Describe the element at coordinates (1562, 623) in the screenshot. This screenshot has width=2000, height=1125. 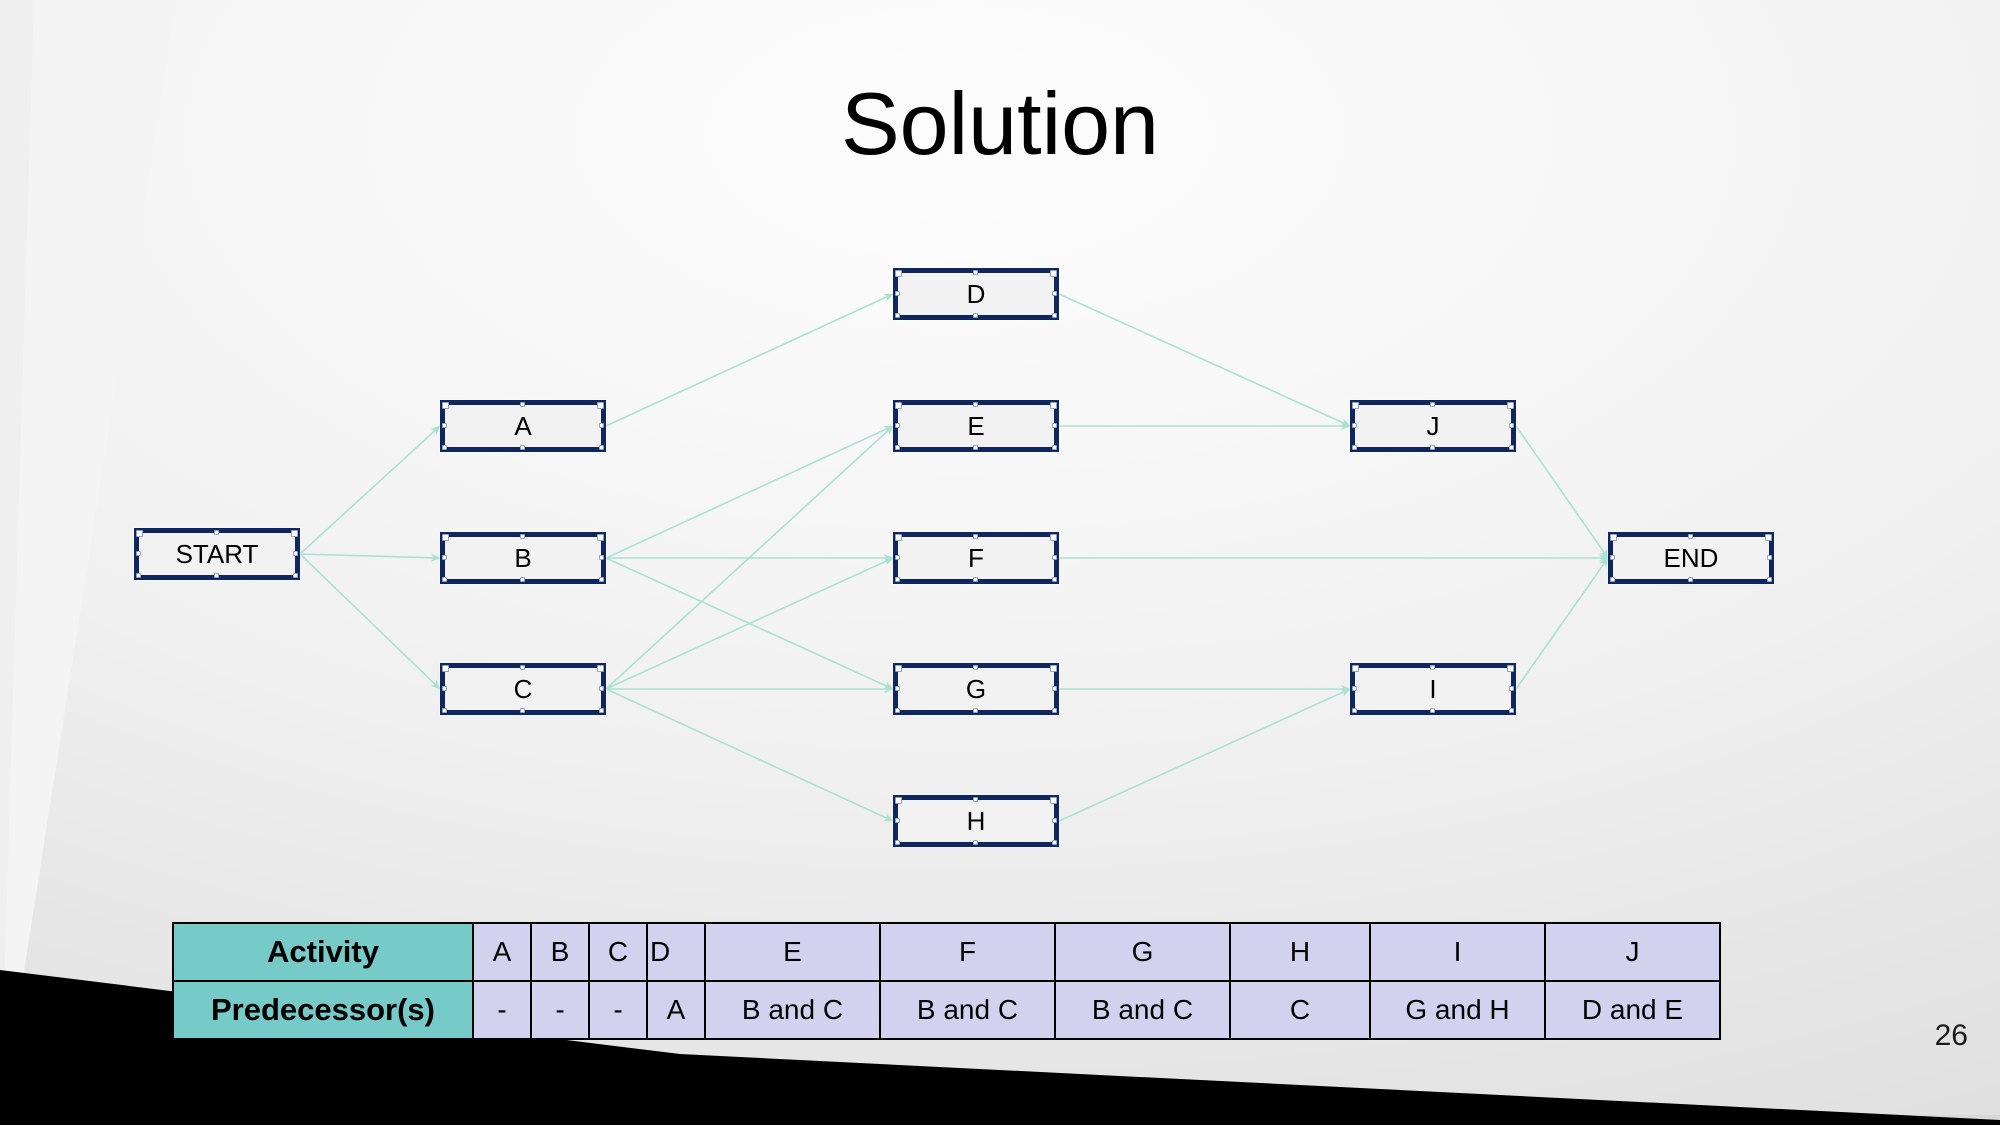
I see `diagram-edge-i-to-end` at that location.